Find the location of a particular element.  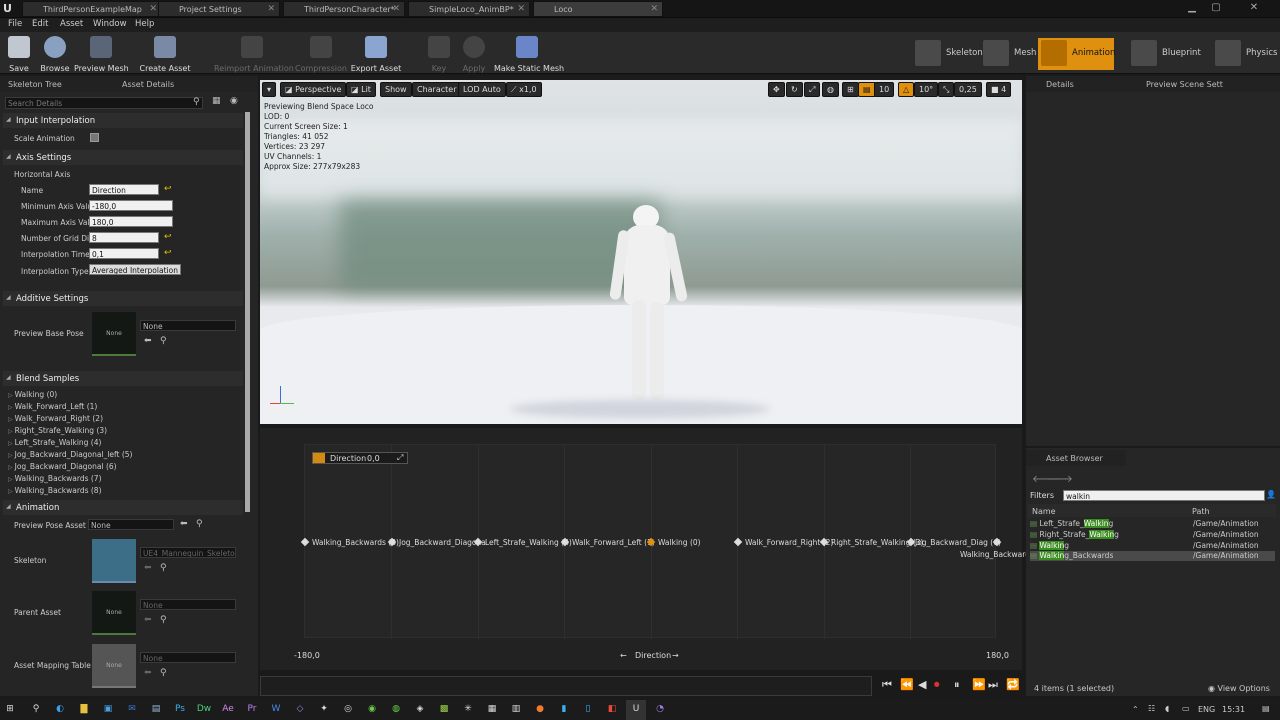

app-icon: ▥ is located at coordinates (516, 710).